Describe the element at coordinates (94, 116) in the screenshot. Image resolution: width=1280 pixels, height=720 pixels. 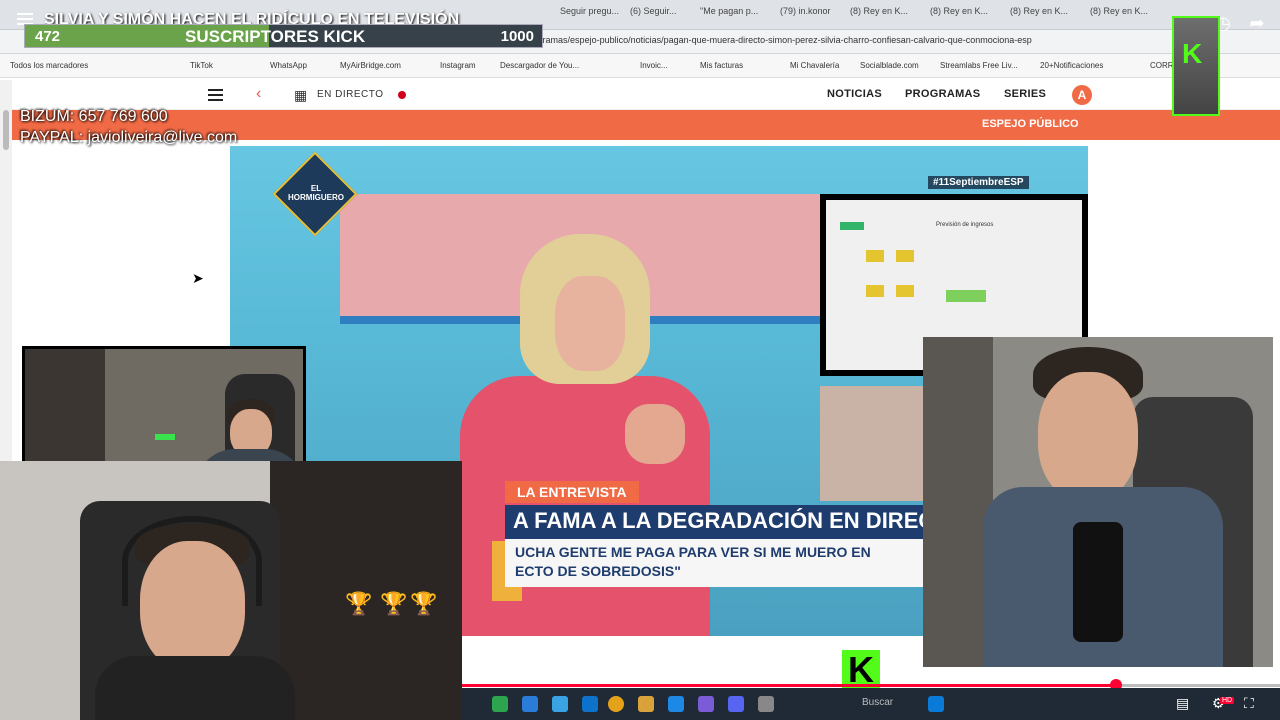
I see `bizum-info: BIZUM: 657 769 600` at that location.